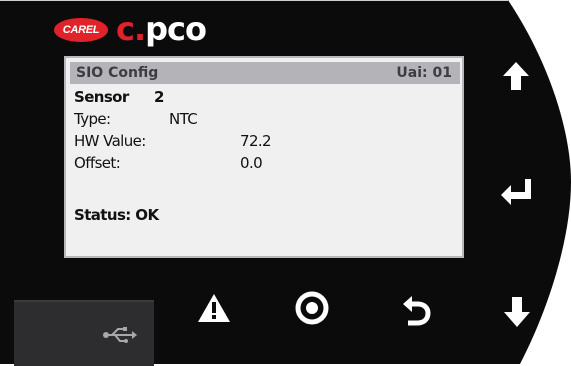  I want to click on alarm-button, so click(214, 308).